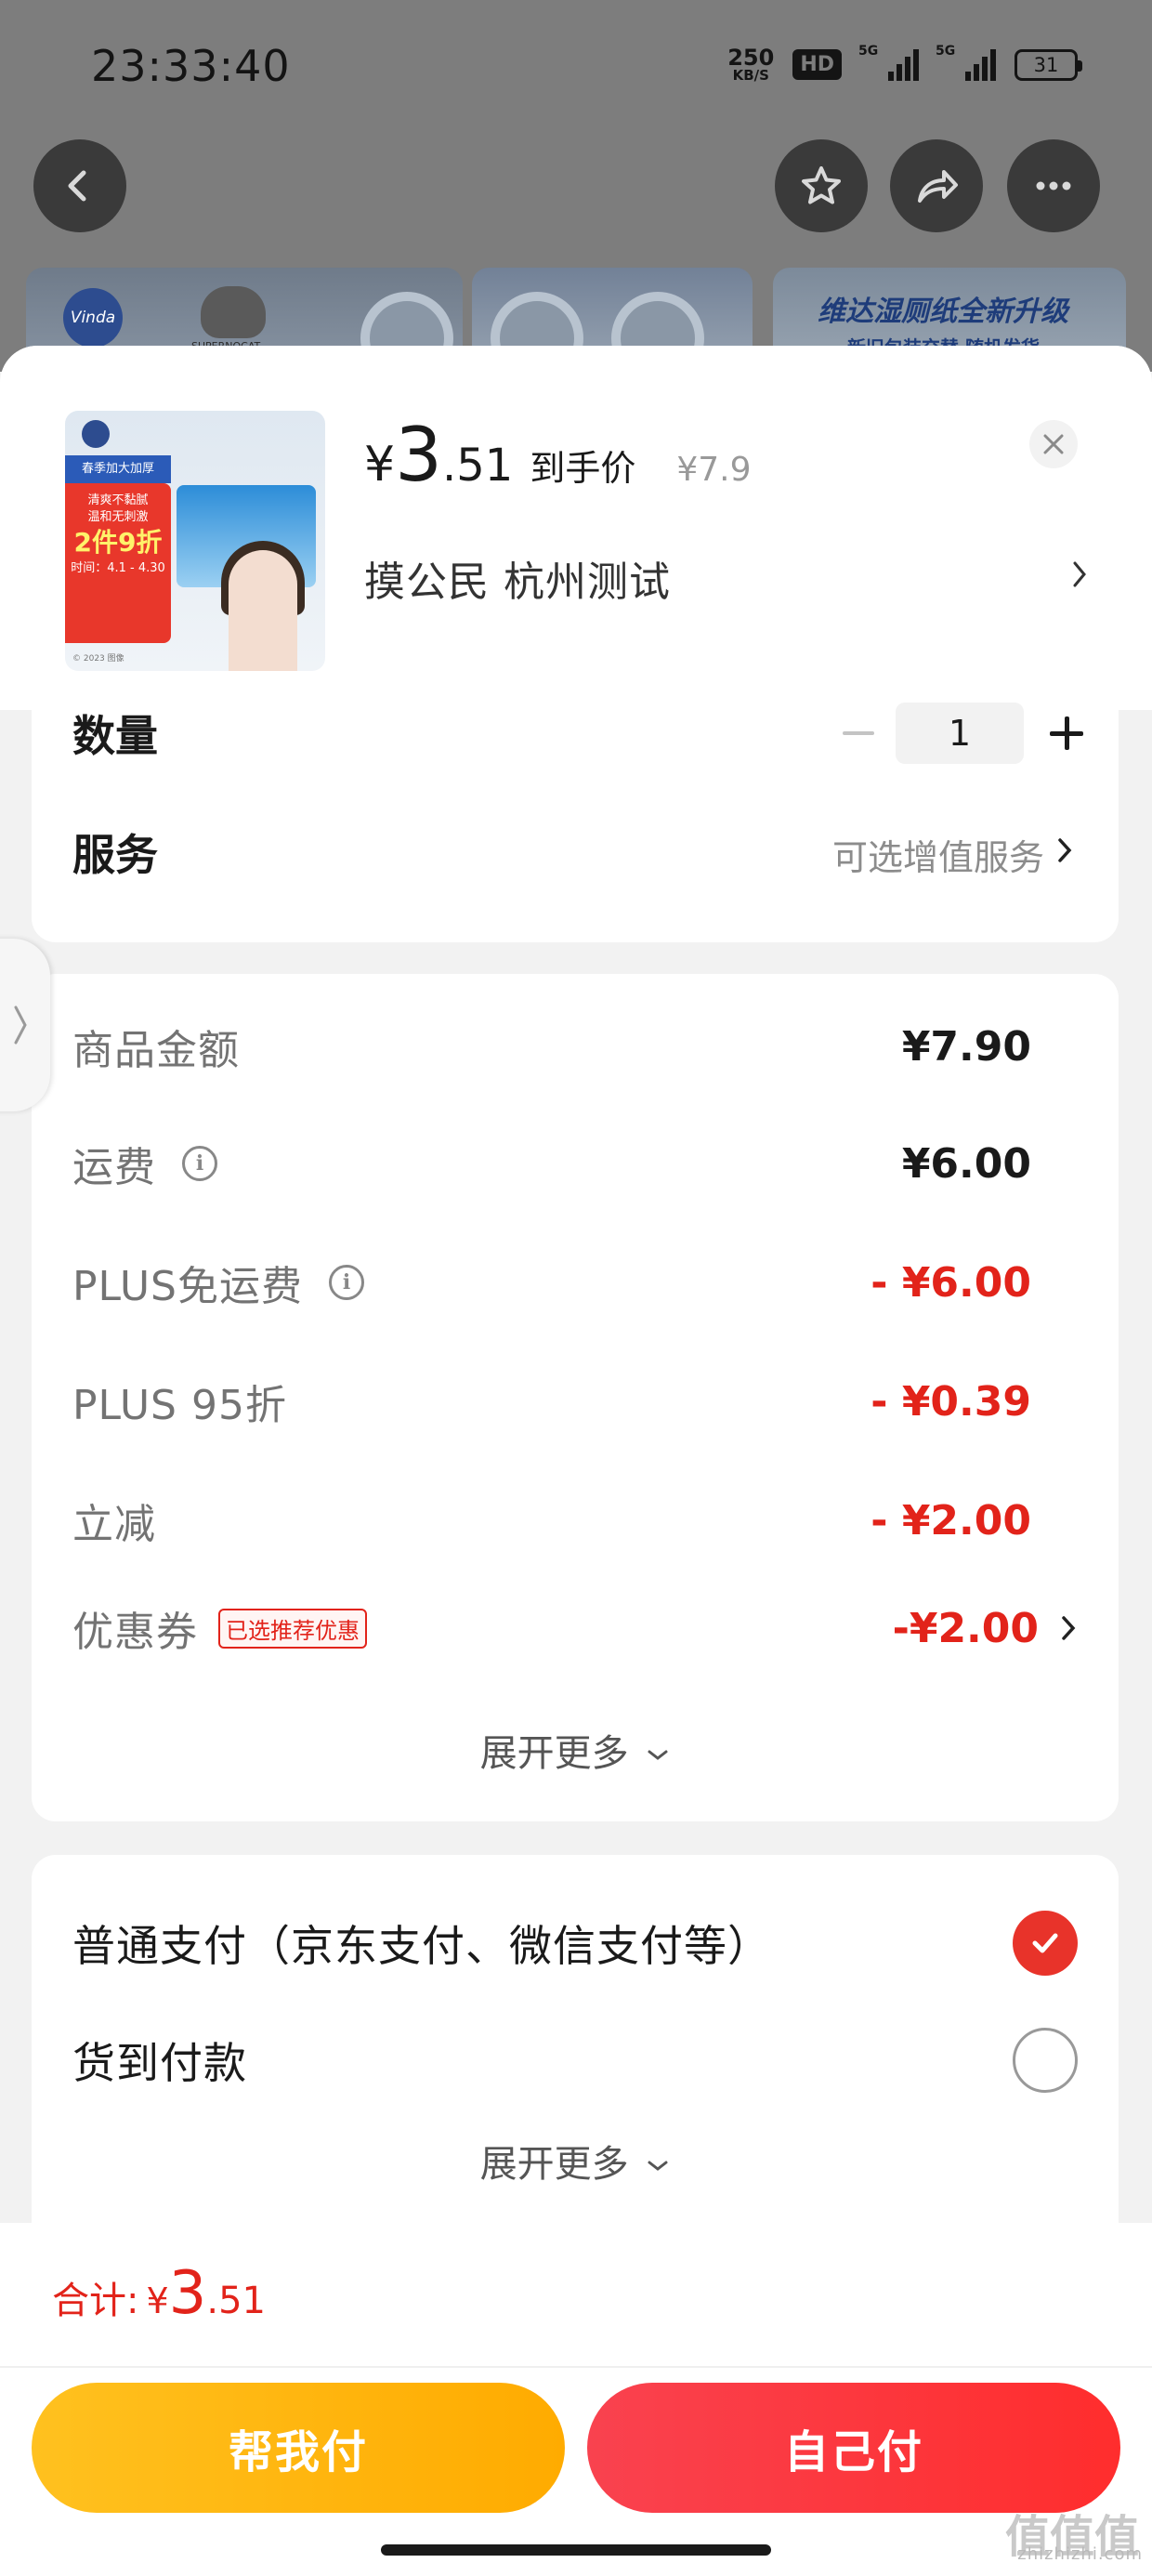 This screenshot has height=2576, width=1152. What do you see at coordinates (114, 1167) in the screenshot?
I see `fee-label: 运费` at bounding box center [114, 1167].